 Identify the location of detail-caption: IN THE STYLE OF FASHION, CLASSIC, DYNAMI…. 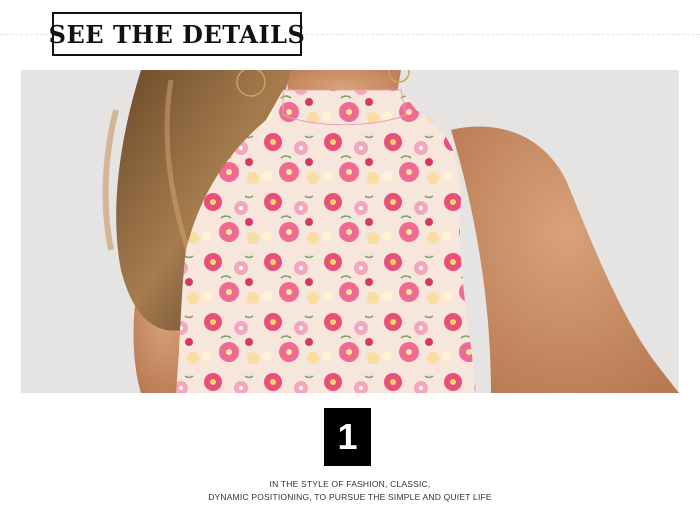
(350, 491).